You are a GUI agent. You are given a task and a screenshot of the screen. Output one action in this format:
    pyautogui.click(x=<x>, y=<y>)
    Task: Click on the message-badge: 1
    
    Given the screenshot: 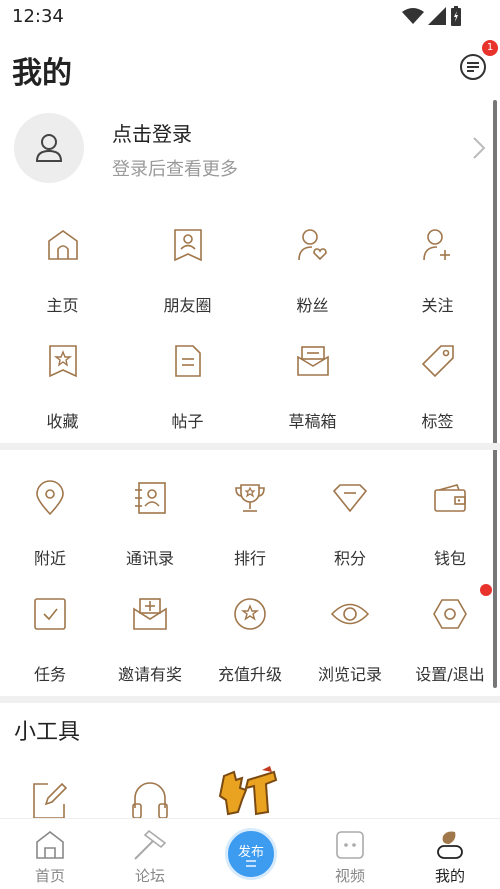 What is the action you would take?
    pyautogui.click(x=490, y=48)
    